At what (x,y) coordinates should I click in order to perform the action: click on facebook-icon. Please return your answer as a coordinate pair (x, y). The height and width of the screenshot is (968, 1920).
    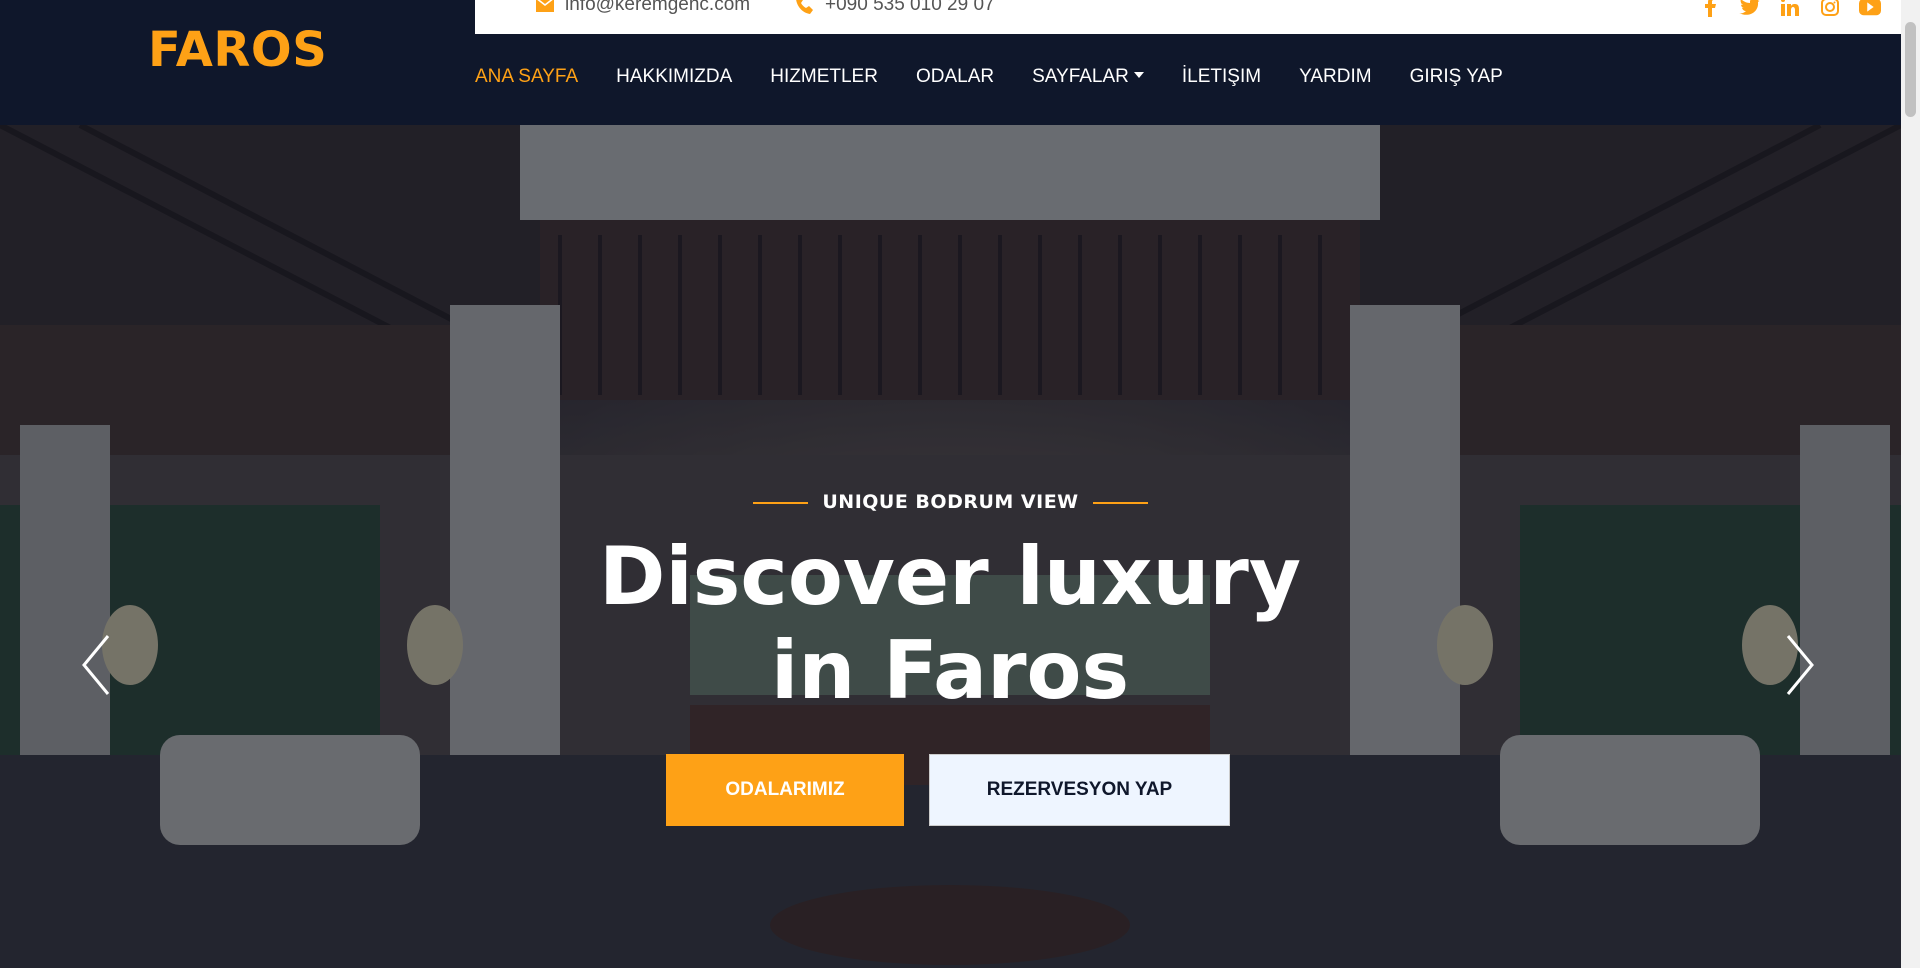
    Looking at the image, I should click on (1710, 9).